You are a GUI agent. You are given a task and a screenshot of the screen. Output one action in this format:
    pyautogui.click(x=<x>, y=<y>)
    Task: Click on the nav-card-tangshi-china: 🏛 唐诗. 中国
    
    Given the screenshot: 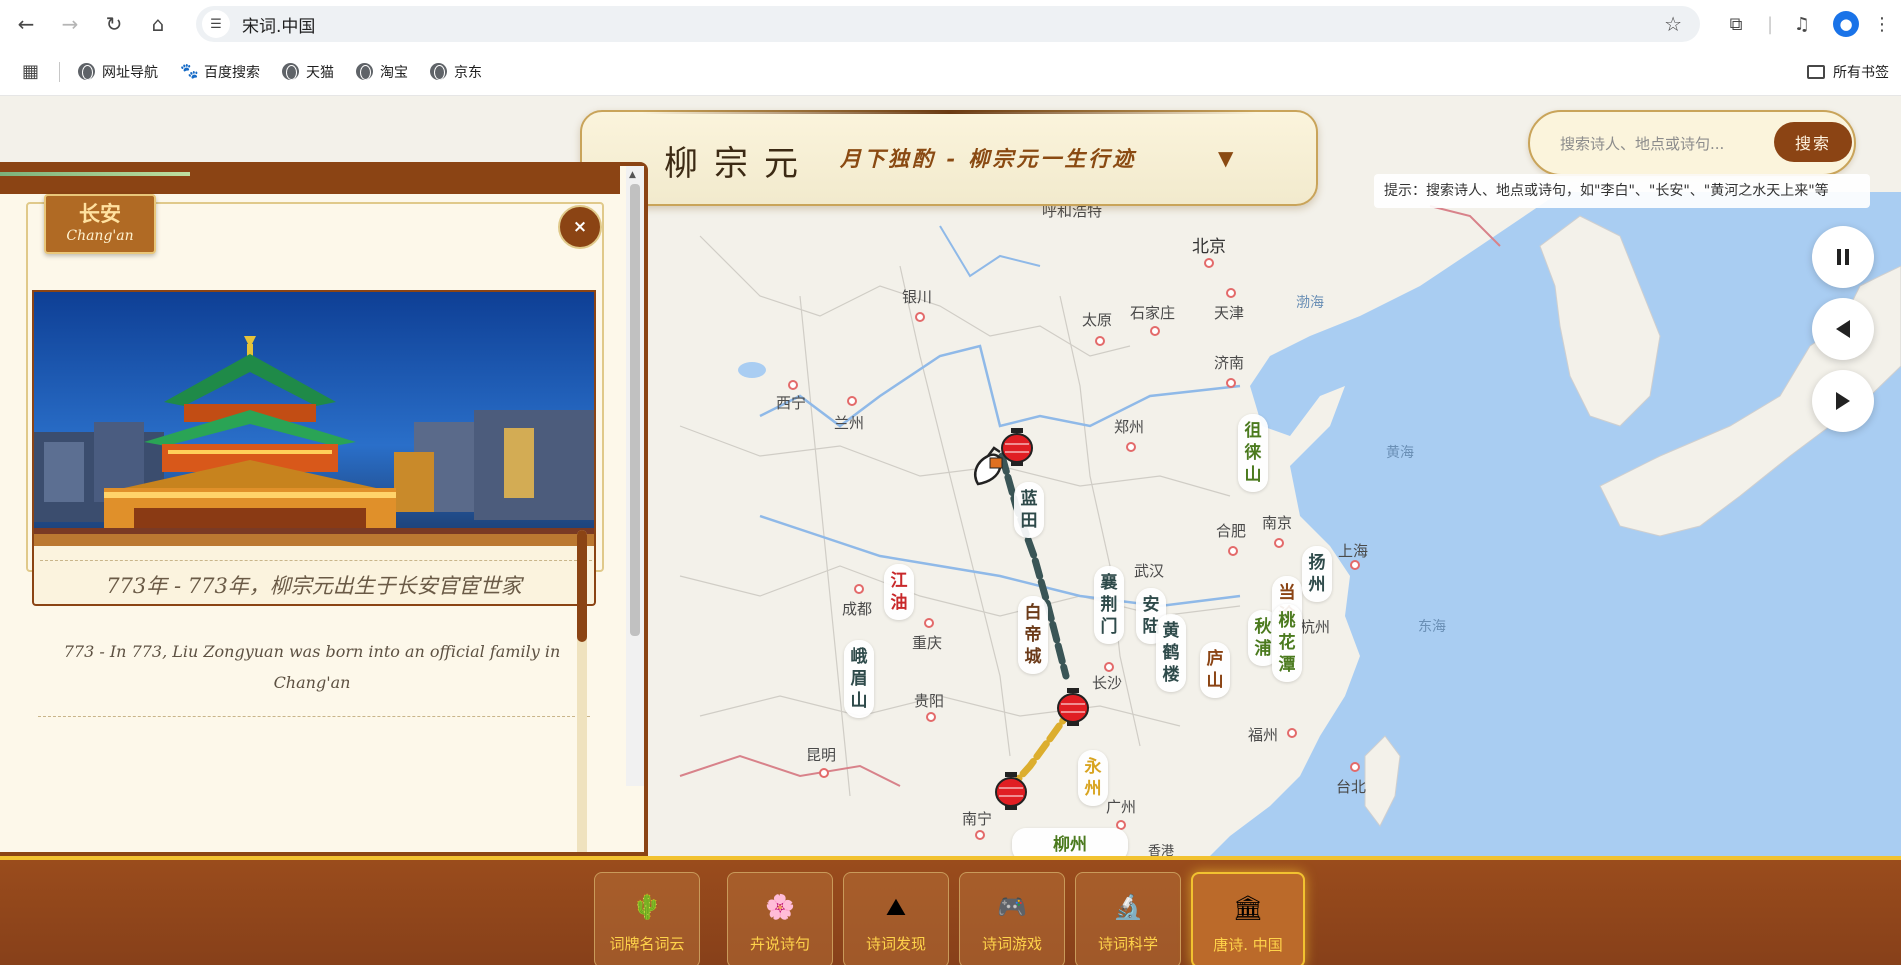 What is the action you would take?
    pyautogui.click(x=1248, y=918)
    